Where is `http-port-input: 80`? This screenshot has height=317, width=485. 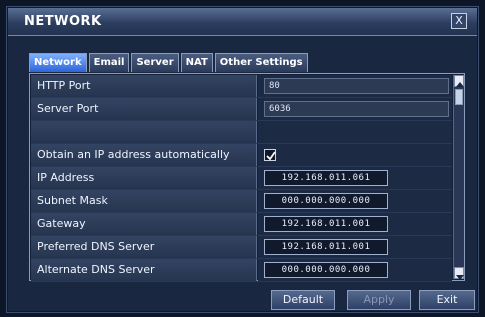 http-port-input: 80 is located at coordinates (356, 86).